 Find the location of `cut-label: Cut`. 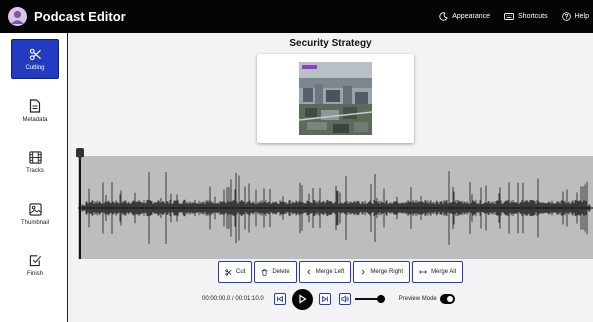

cut-label: Cut is located at coordinates (241, 272).